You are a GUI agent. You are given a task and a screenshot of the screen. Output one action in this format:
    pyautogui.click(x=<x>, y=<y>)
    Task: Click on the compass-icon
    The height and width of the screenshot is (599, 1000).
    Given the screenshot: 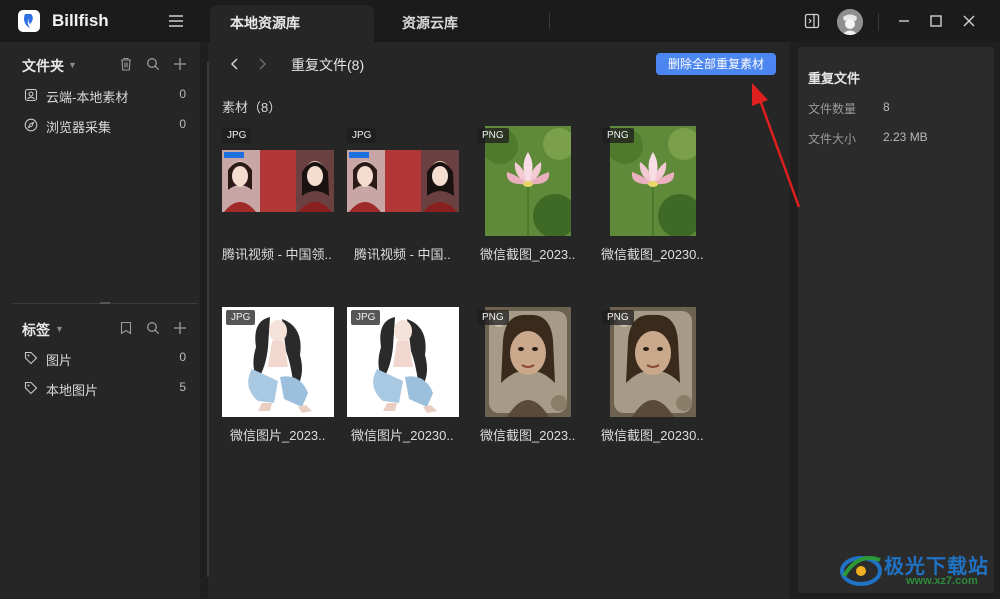 What is the action you would take?
    pyautogui.click(x=31, y=125)
    